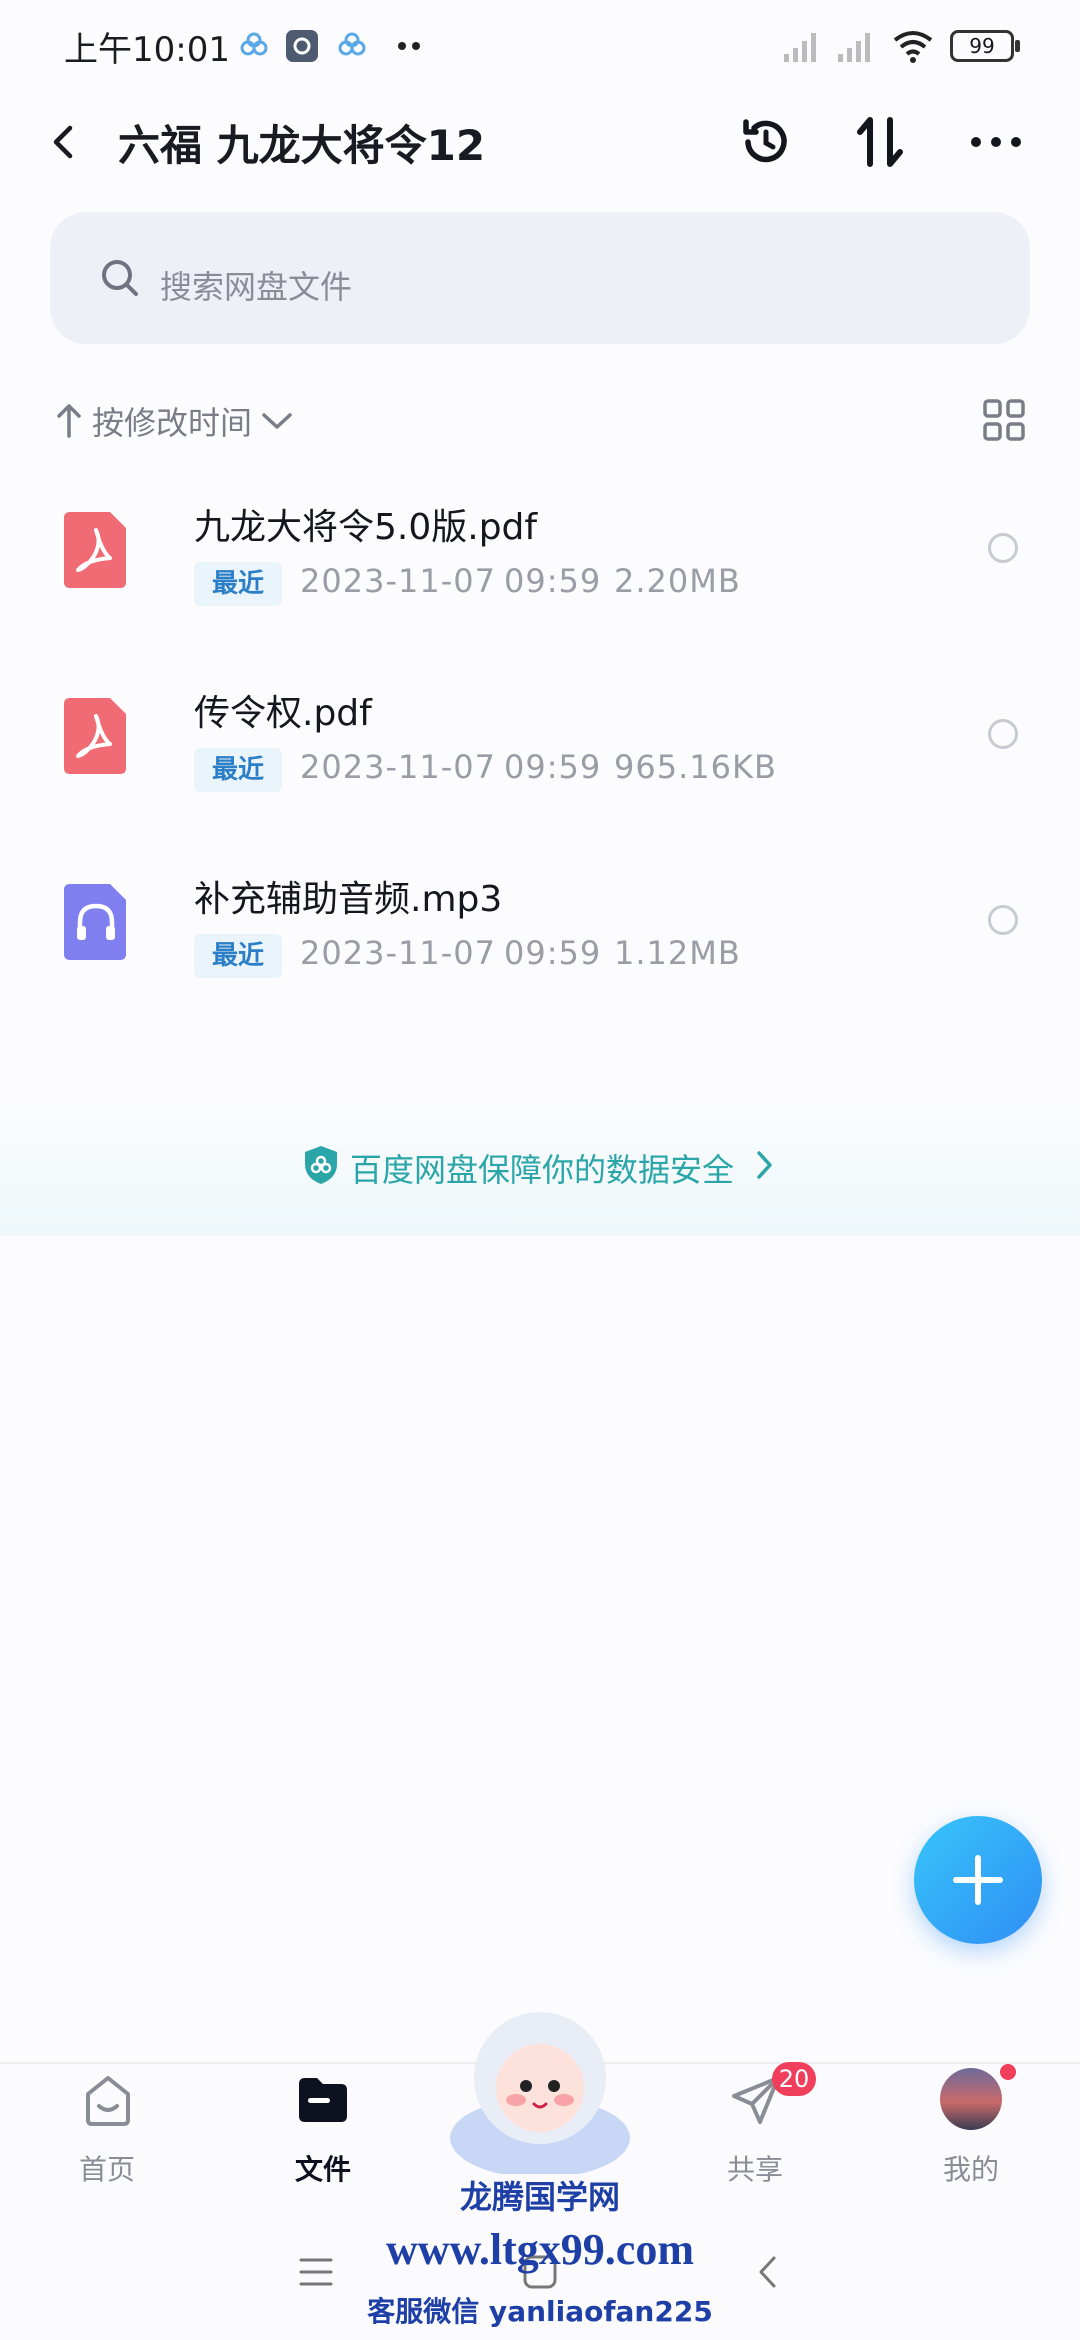 The image size is (1080, 2340). Describe the element at coordinates (695, 767) in the screenshot. I see `file-size: 965.16KB` at that location.